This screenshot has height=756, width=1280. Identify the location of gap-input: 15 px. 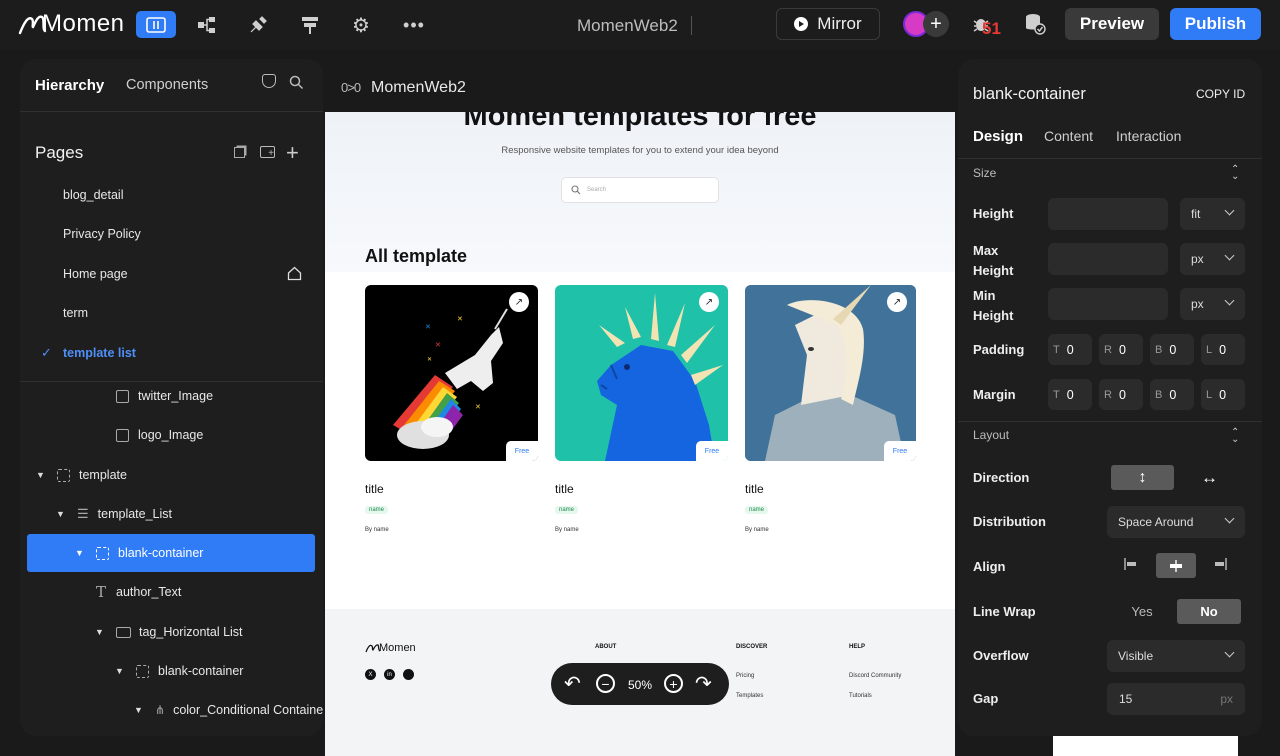
(1176, 699).